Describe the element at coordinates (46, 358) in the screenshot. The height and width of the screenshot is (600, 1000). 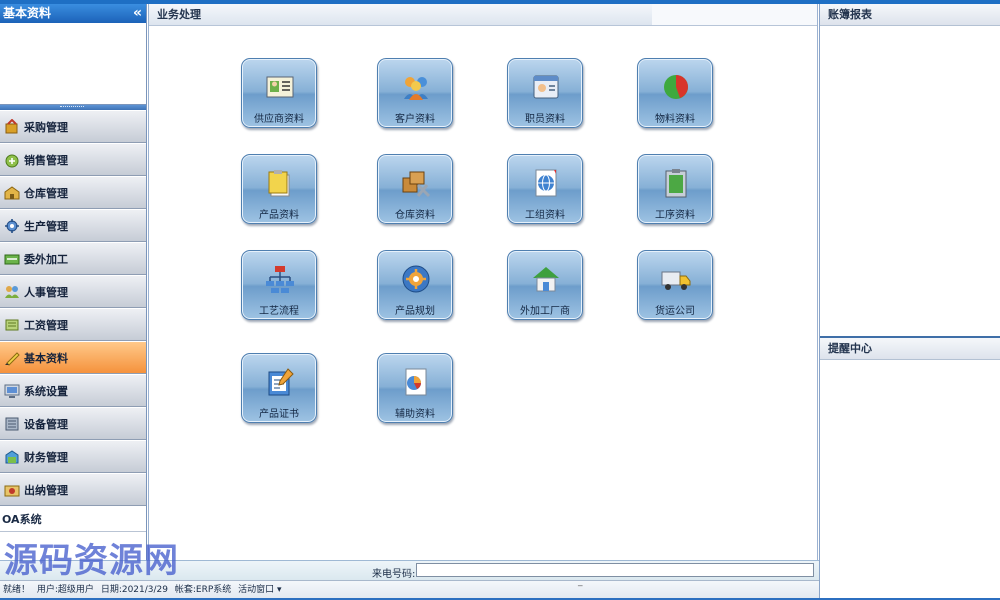
I see `sidebar-item-label: 基本资料` at that location.